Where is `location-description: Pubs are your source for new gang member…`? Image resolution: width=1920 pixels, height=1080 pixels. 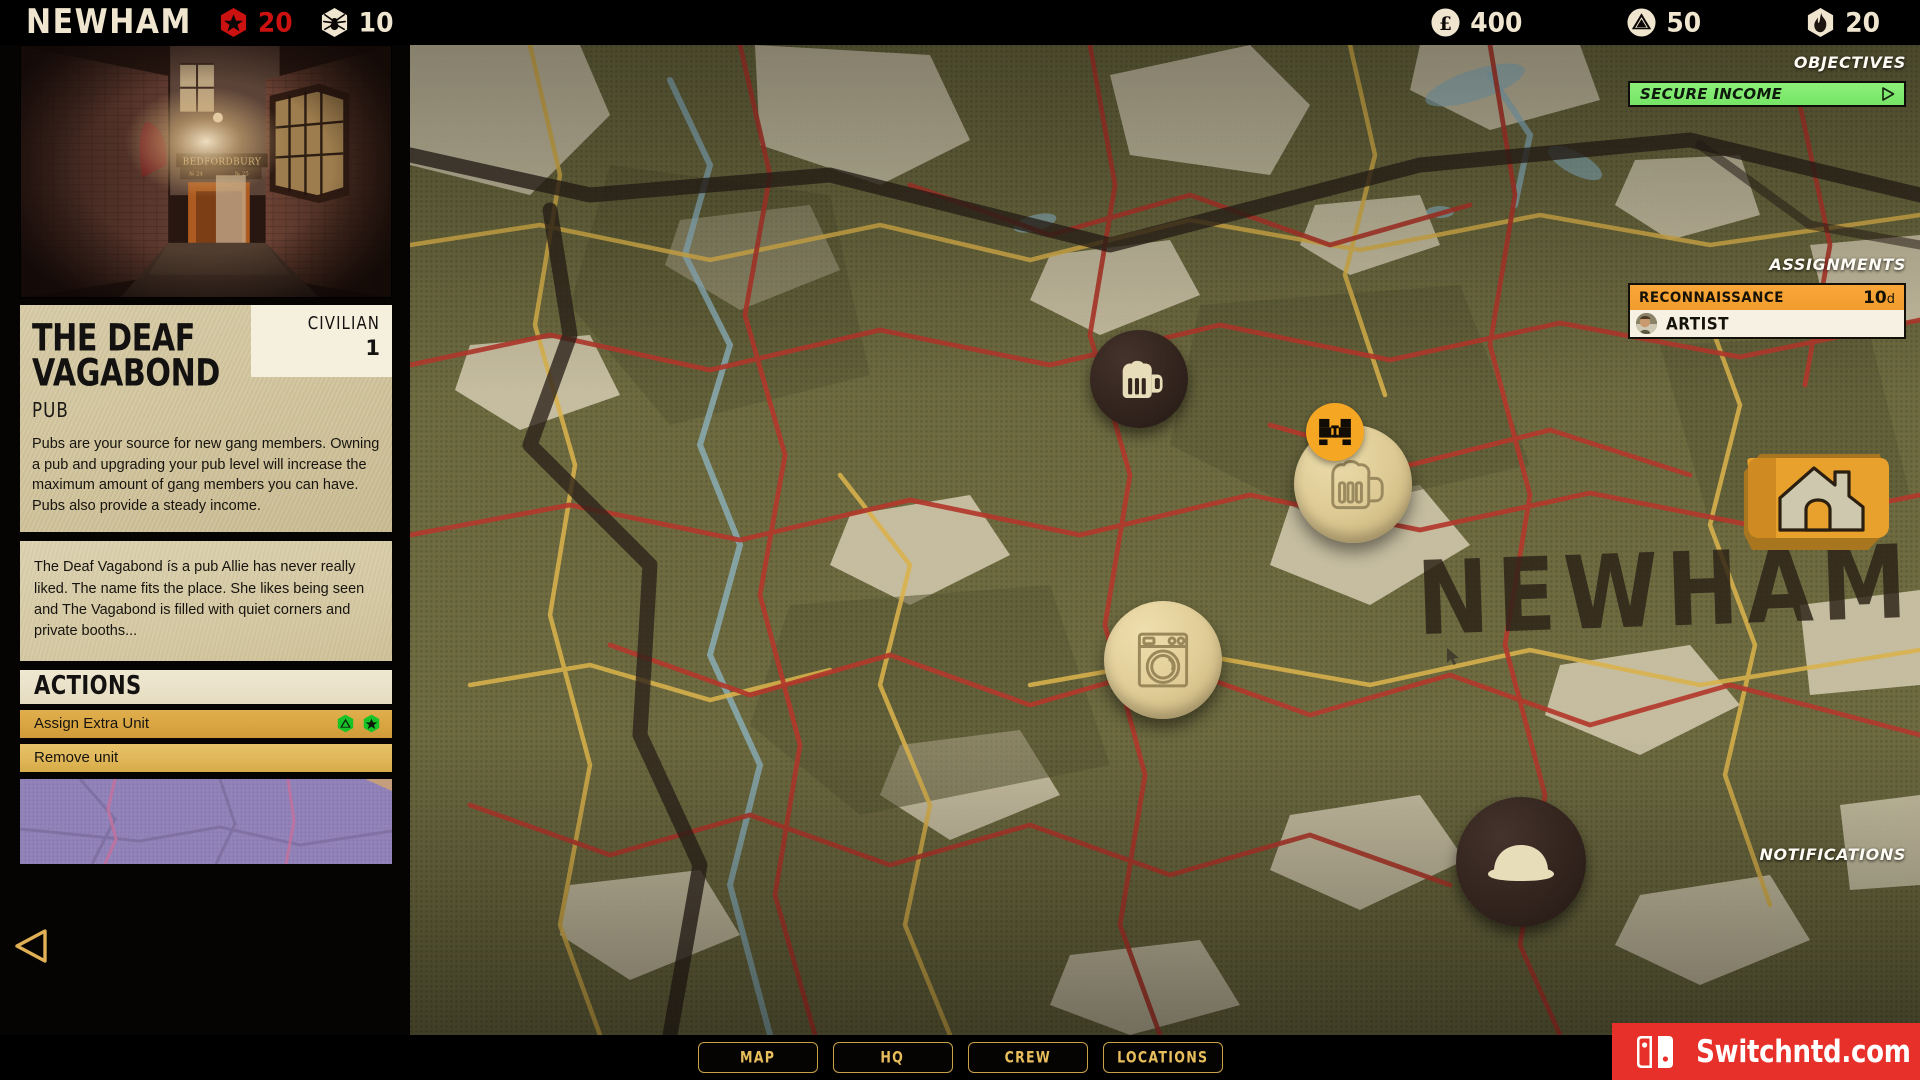 location-description: Pubs are your source for new gang member… is located at coordinates (206, 475).